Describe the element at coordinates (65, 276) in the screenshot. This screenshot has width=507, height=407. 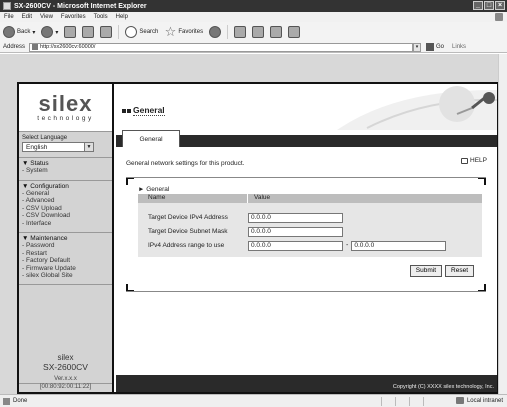
I see `nav-item-global-site: - silex Global Site` at that location.